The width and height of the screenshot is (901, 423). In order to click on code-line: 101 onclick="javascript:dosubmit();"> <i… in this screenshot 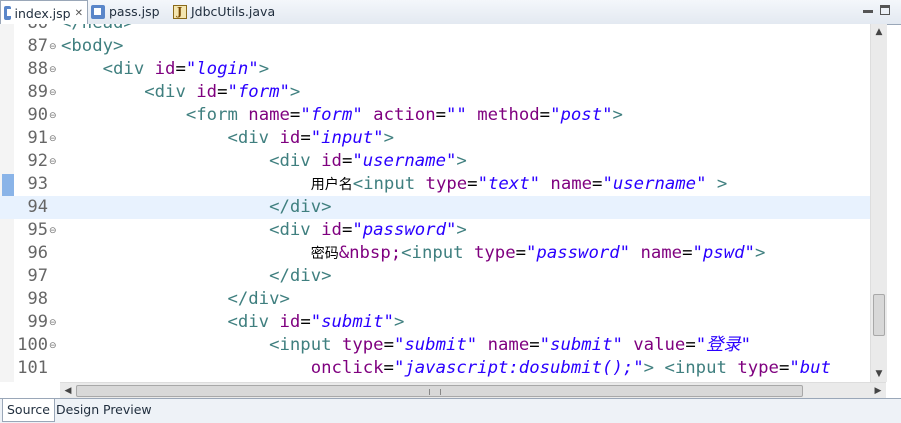, I will do `click(435, 368)`.